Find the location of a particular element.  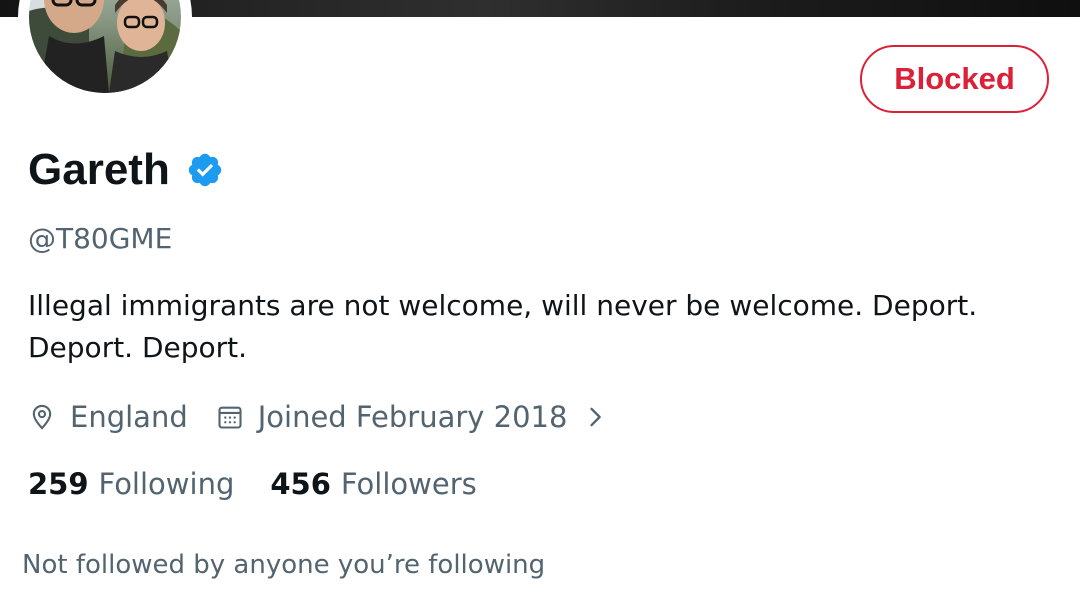

location-text: England is located at coordinates (129, 417).